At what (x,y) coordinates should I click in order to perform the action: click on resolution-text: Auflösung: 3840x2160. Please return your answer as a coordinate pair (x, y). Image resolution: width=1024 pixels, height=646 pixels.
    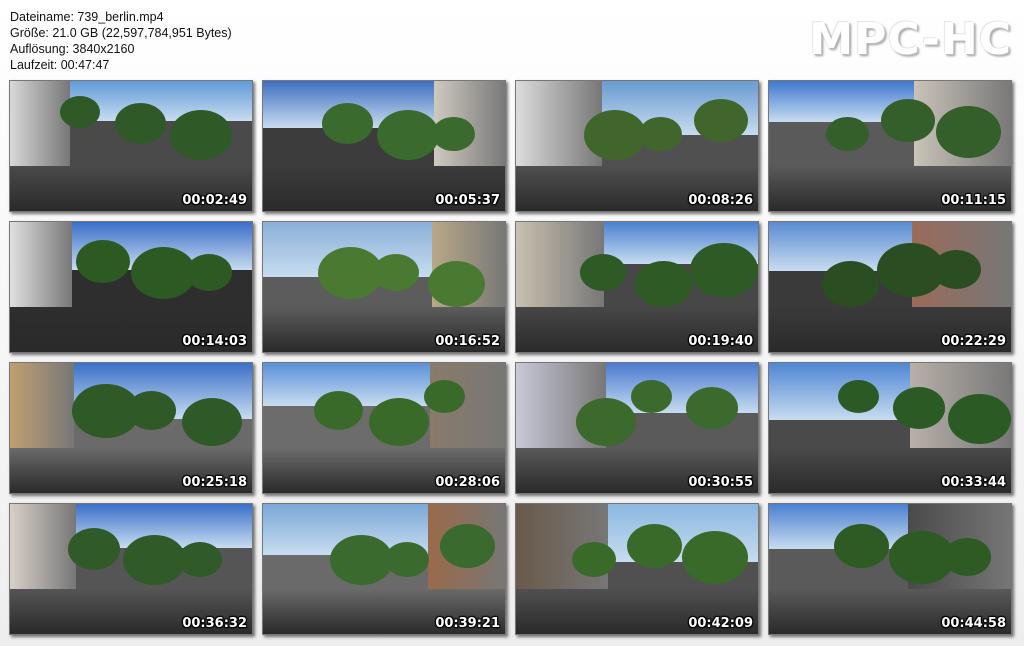
    Looking at the image, I should click on (72, 49).